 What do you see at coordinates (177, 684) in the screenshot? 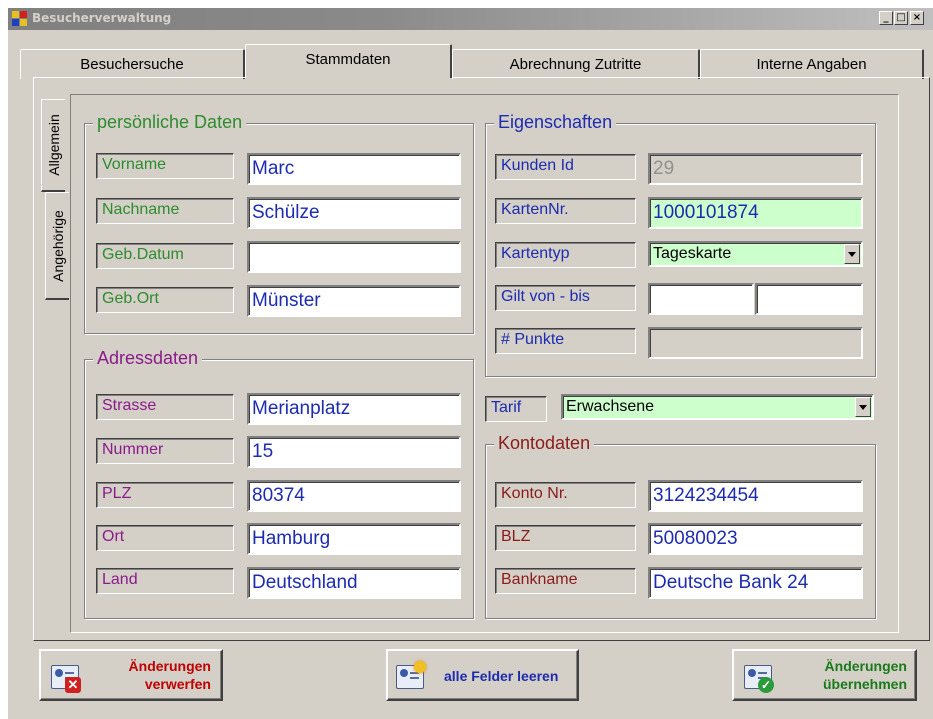
I see `discard-label-line2: verwerfen` at bounding box center [177, 684].